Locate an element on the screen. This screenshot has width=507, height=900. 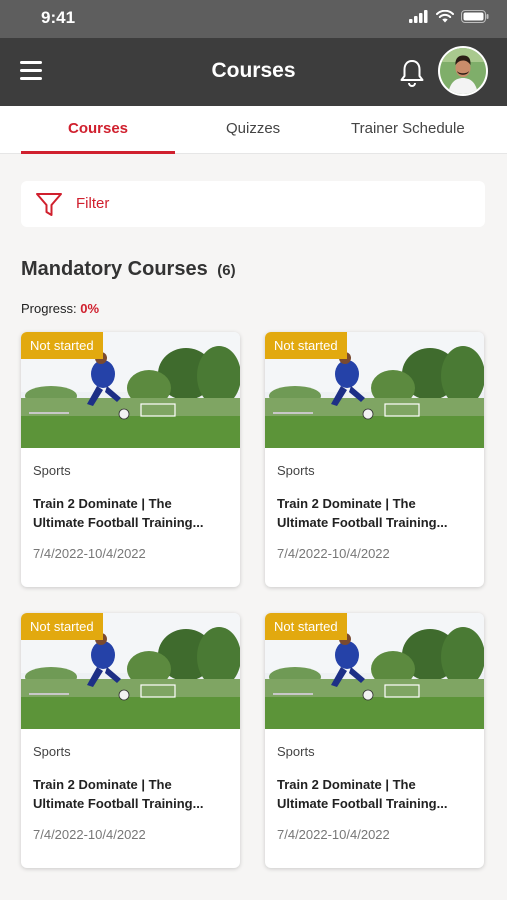
section-title-text: Mandatory Courses is located at coordinates (114, 269).